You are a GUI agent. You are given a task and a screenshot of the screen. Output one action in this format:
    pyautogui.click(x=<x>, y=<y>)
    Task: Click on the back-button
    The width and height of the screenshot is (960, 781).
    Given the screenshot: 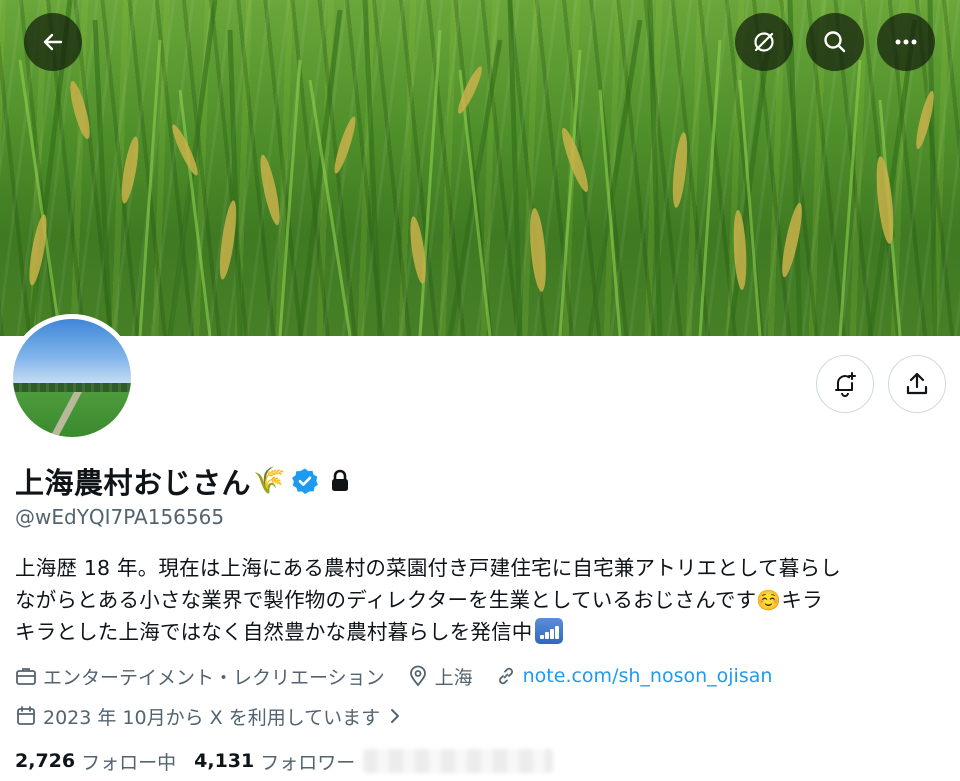 What is the action you would take?
    pyautogui.click(x=53, y=42)
    